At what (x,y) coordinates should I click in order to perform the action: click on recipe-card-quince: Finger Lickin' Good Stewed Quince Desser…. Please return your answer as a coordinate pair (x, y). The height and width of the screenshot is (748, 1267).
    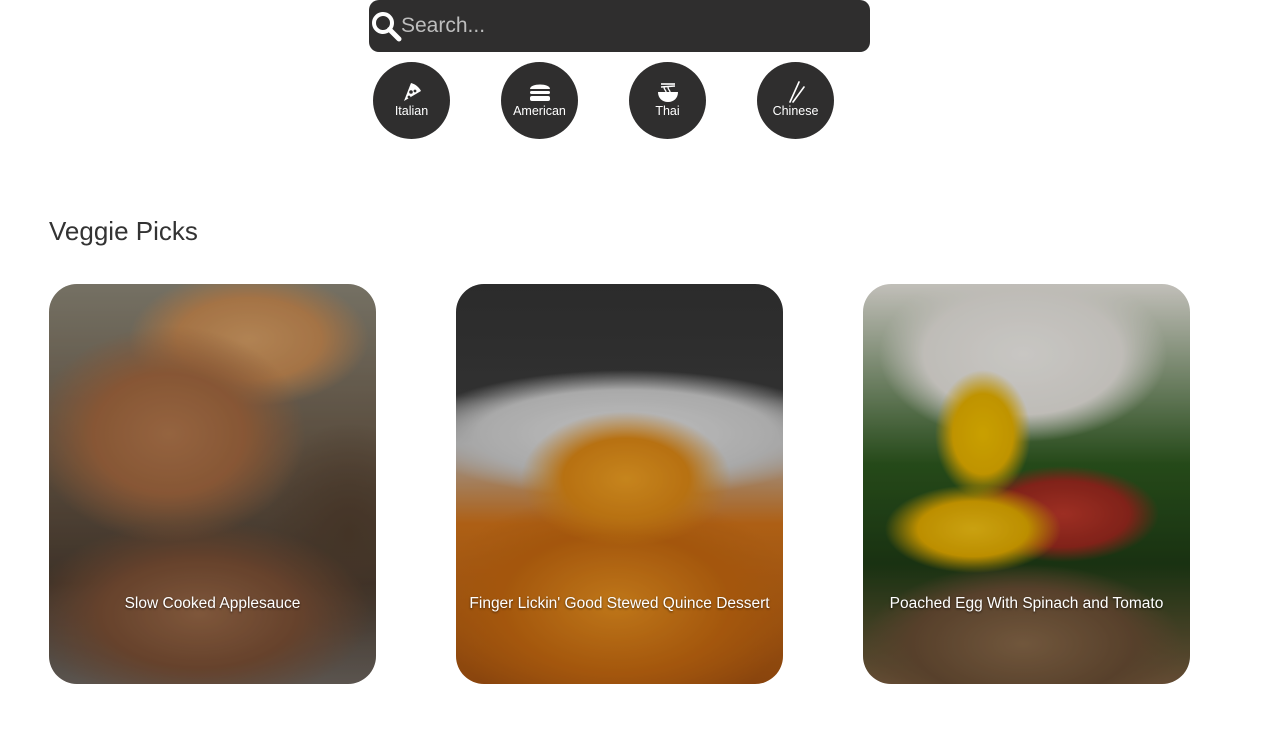
    Looking at the image, I should click on (619, 484).